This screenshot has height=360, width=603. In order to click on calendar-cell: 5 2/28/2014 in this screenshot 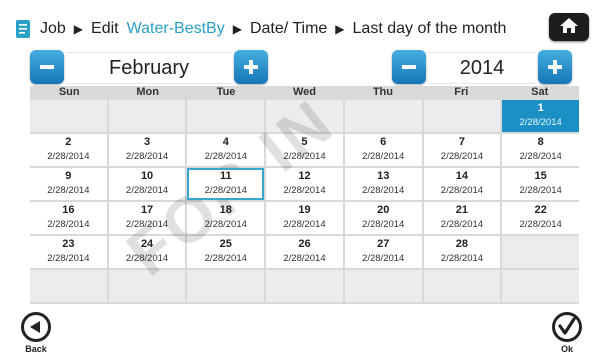, I will do `click(304, 150)`.